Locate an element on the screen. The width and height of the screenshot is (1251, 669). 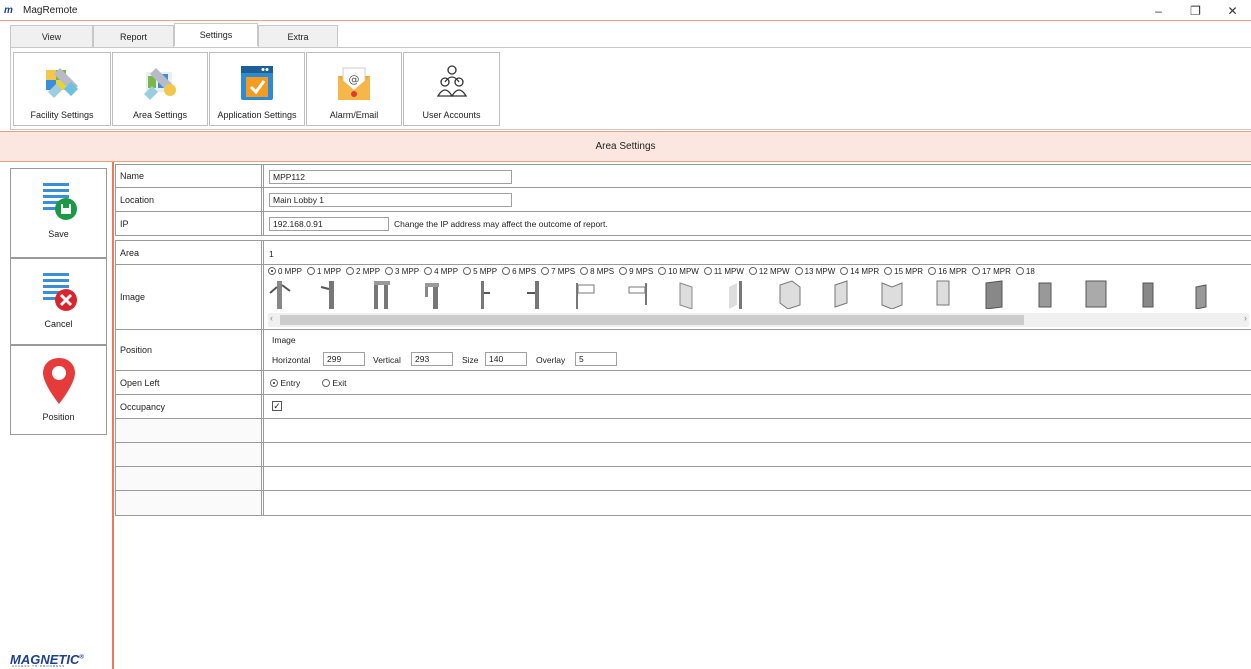
turnstile-7-icon is located at coordinates (637, 294).